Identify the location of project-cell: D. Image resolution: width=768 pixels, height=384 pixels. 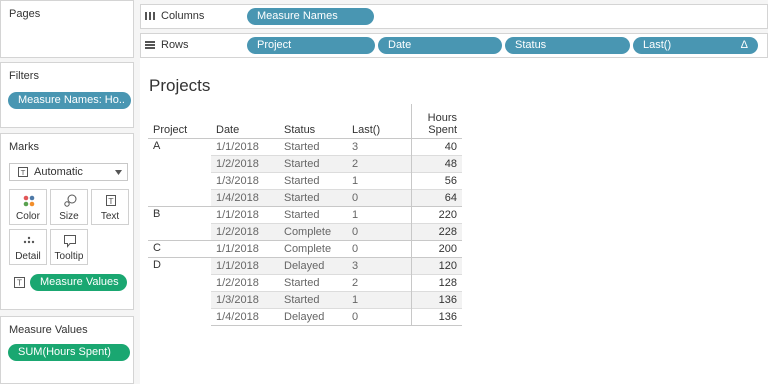
(179, 290).